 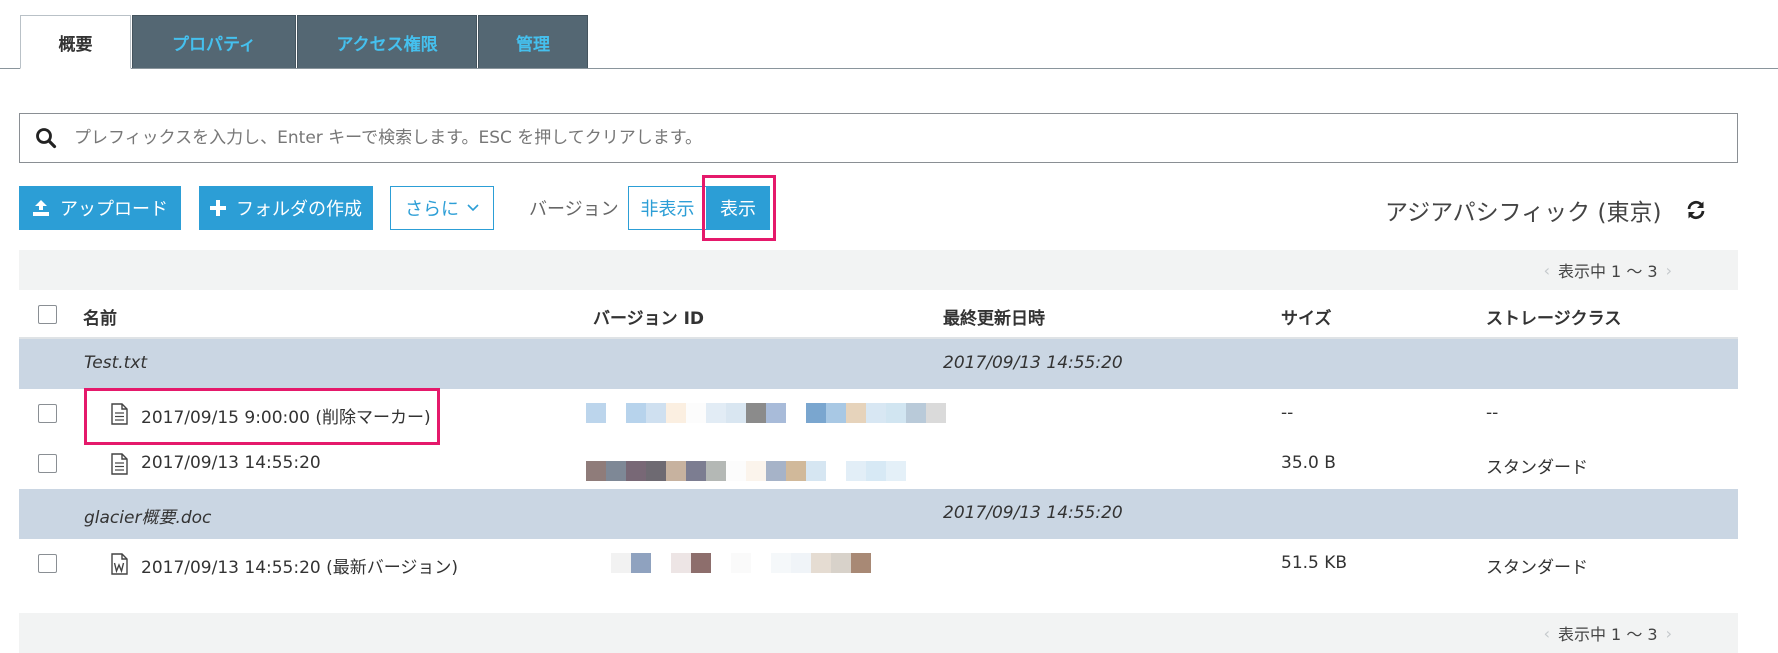 I want to click on version-name: 2017/09/13 14:55:20 (最新バージョン), so click(x=299, y=565).